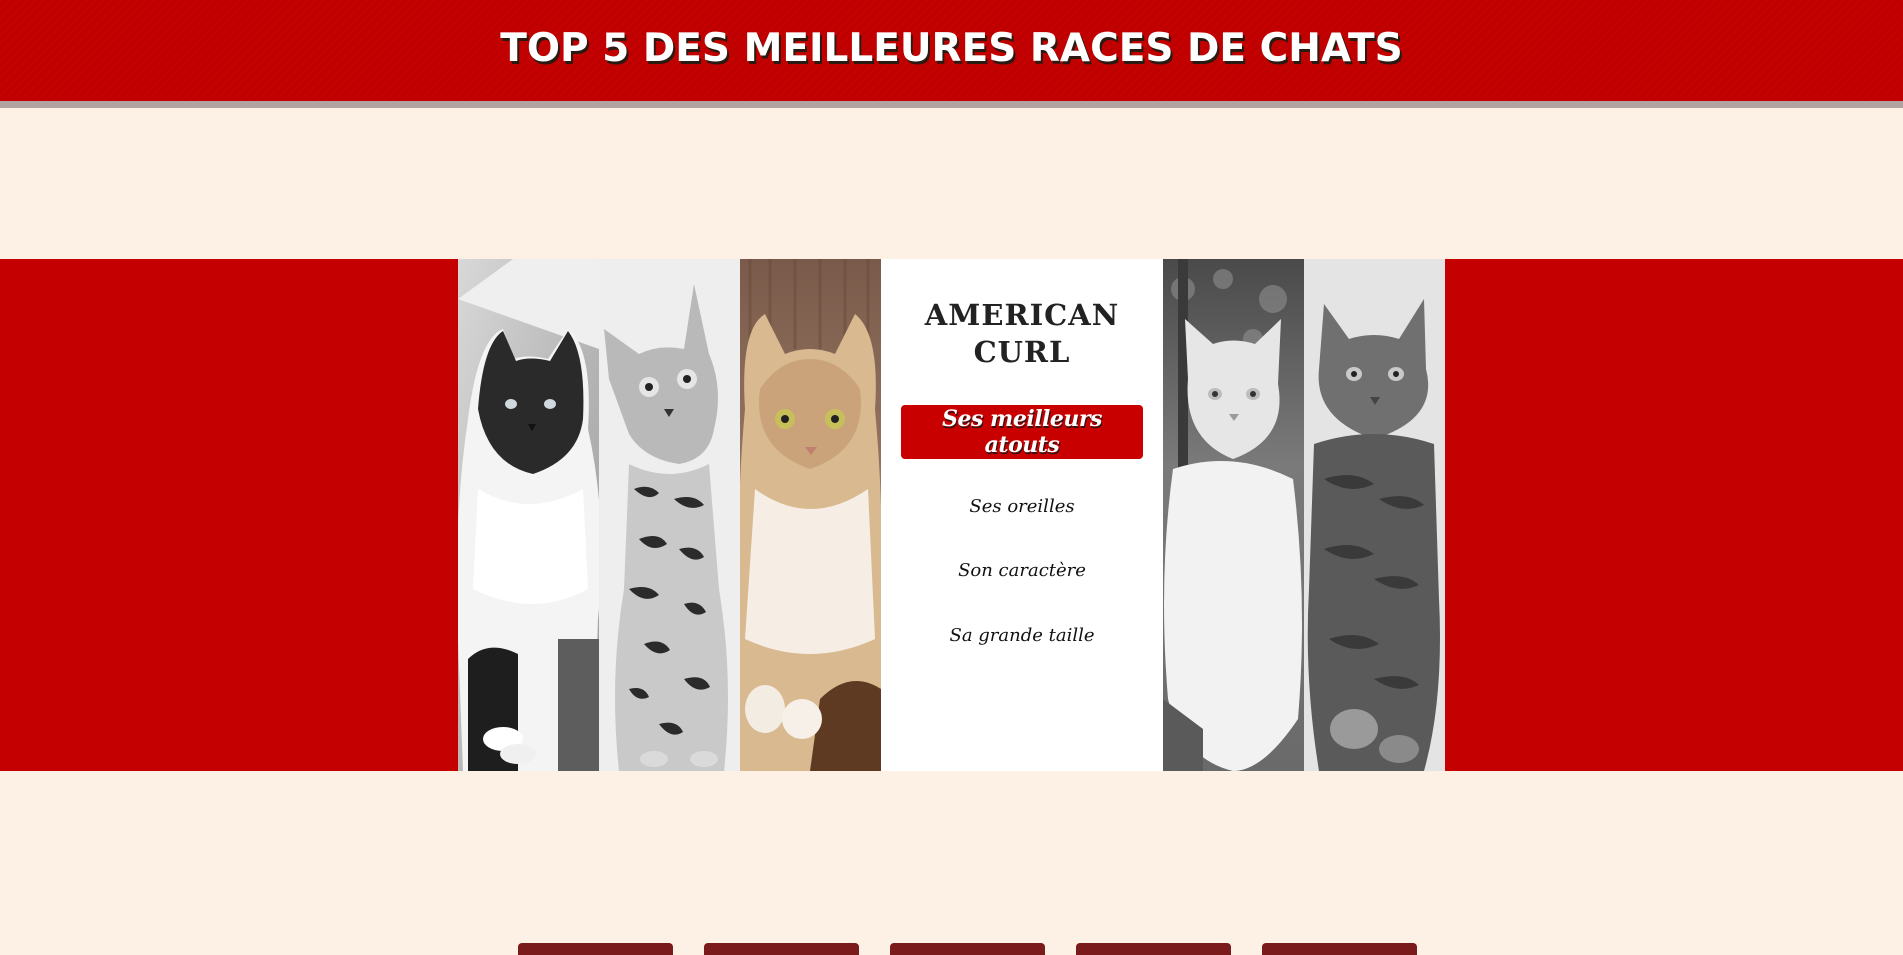 The image size is (1903, 955). I want to click on bengal-cat-photo, so click(669, 515).